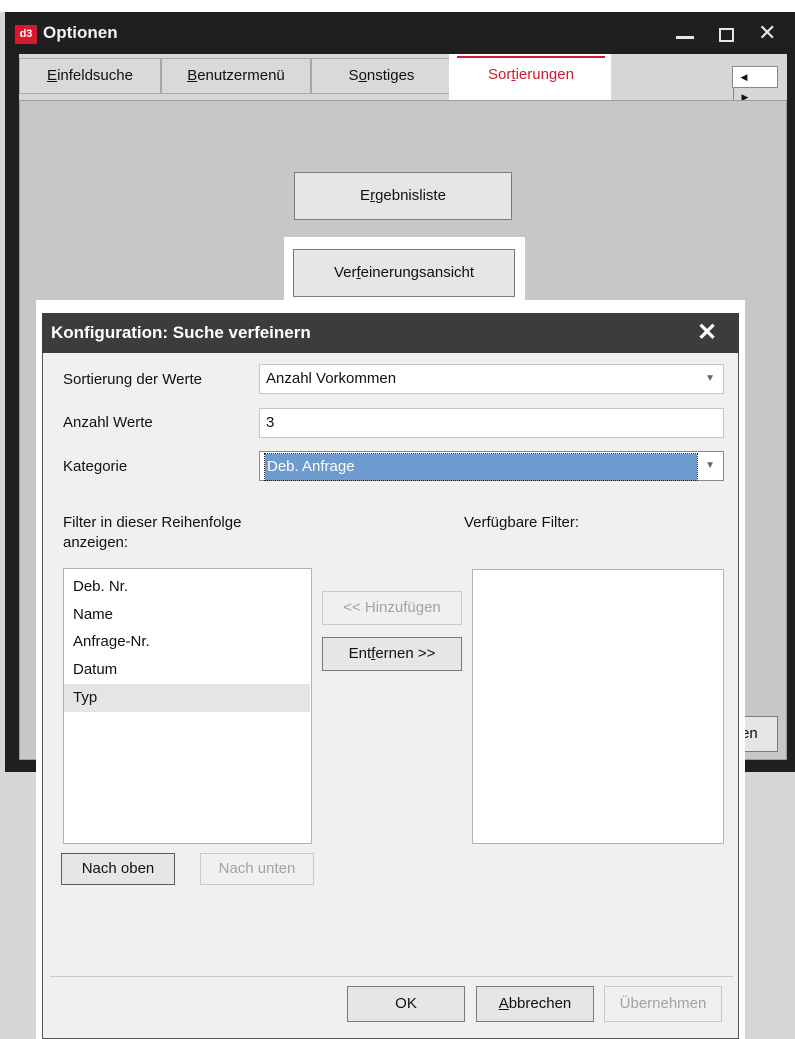 The image size is (795, 1039). Describe the element at coordinates (100, 586) in the screenshot. I see `list-item: Deb. Nr.` at that location.